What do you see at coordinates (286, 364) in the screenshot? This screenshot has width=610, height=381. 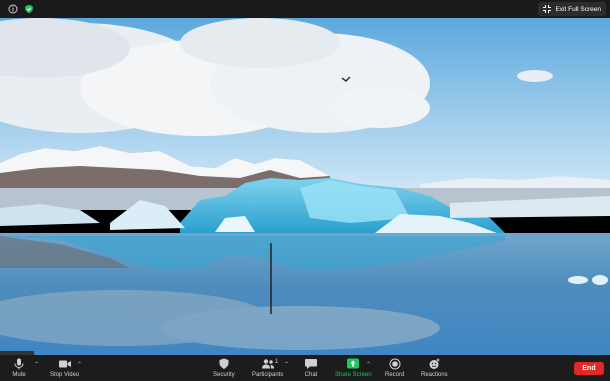 I see `participants-caret-icon: ⌃` at bounding box center [286, 364].